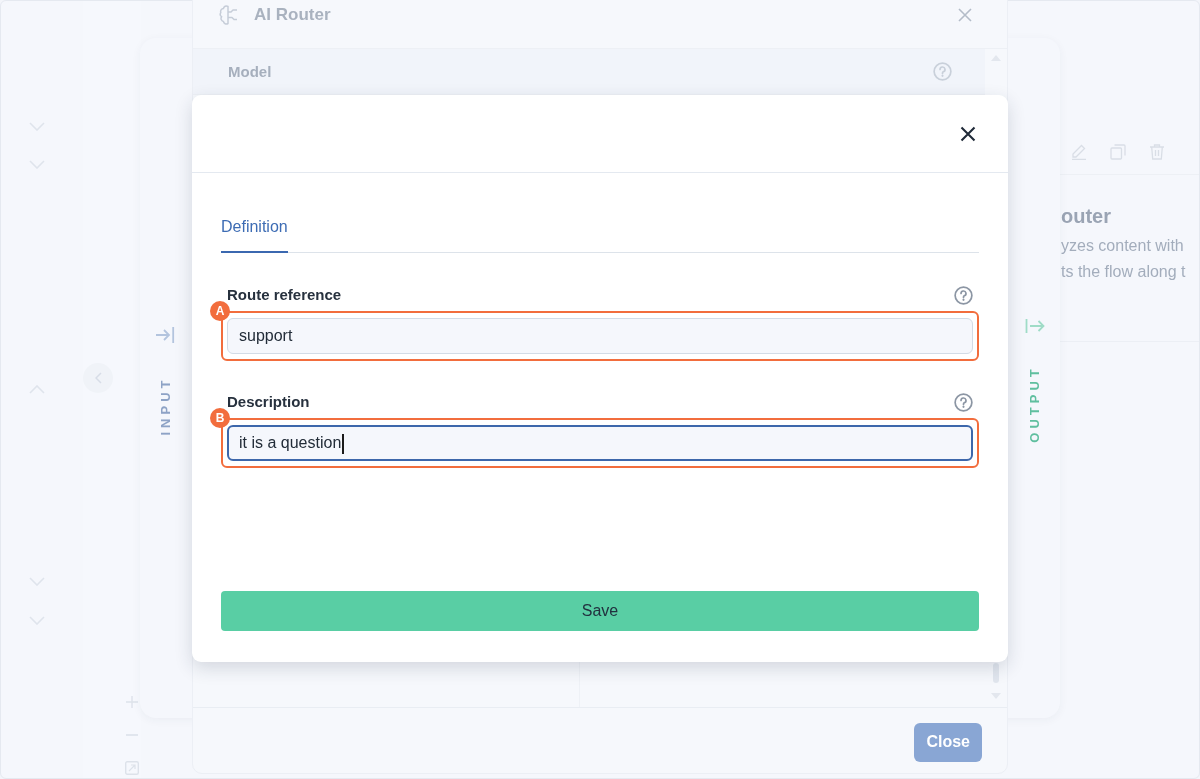 The width and height of the screenshot is (1200, 779). What do you see at coordinates (132, 768) in the screenshot?
I see `fit-view-icon` at bounding box center [132, 768].